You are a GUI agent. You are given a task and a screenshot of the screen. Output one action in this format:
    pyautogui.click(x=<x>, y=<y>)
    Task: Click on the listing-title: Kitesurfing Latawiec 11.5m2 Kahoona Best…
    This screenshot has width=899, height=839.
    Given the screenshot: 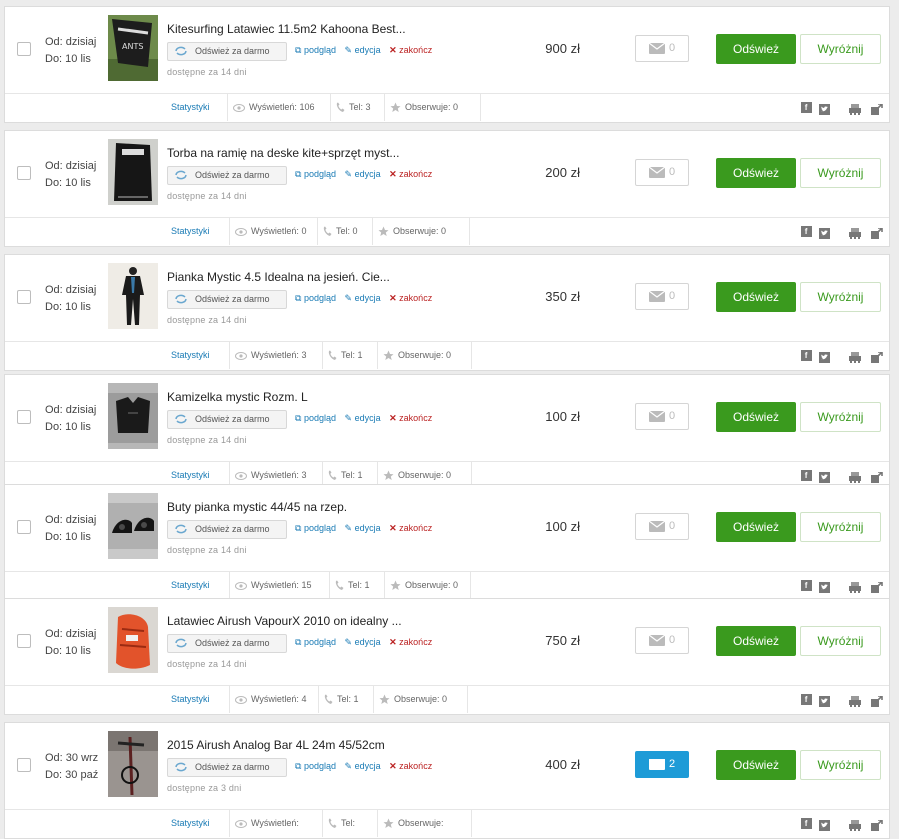 What is the action you would take?
    pyautogui.click(x=286, y=29)
    